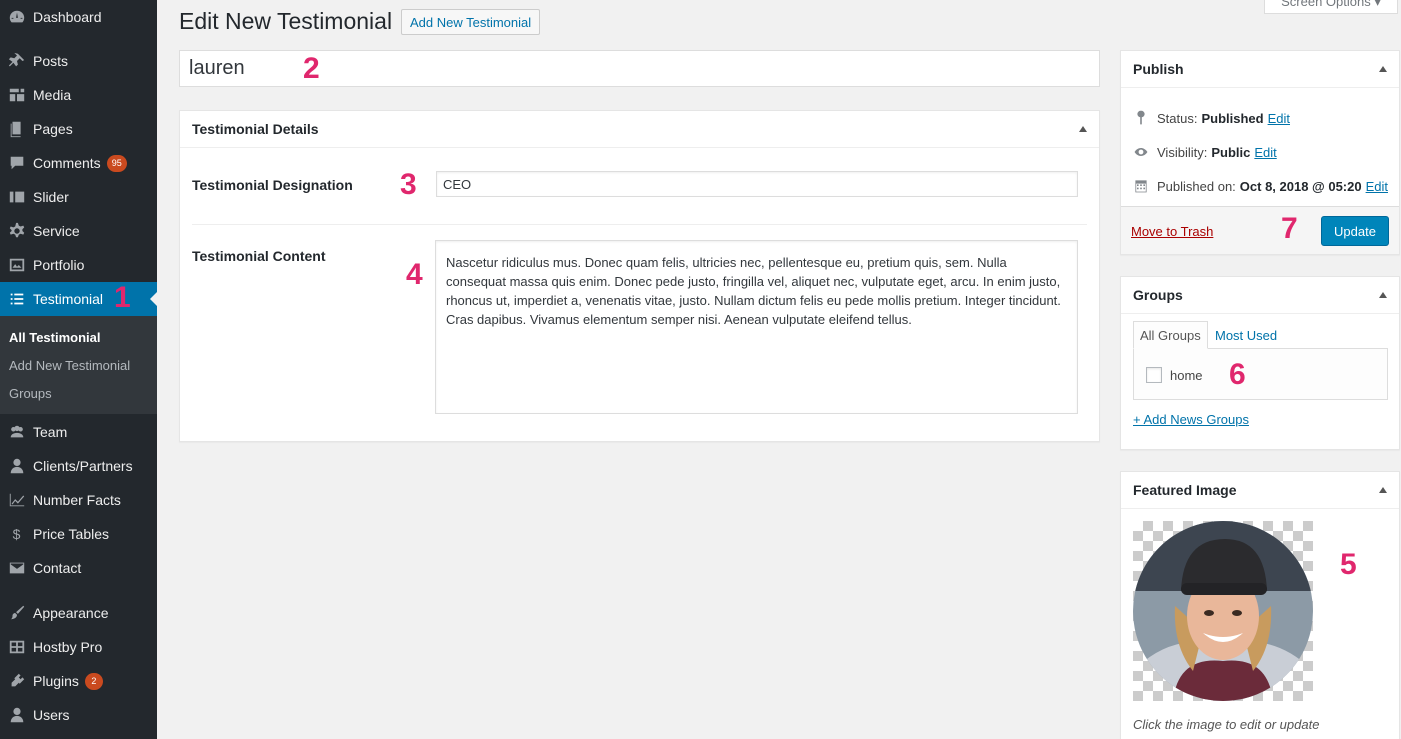 Image resolution: width=1401 pixels, height=739 pixels. Describe the element at coordinates (55, 337) in the screenshot. I see `submenu-all-testimonial: All Testimonial` at that location.